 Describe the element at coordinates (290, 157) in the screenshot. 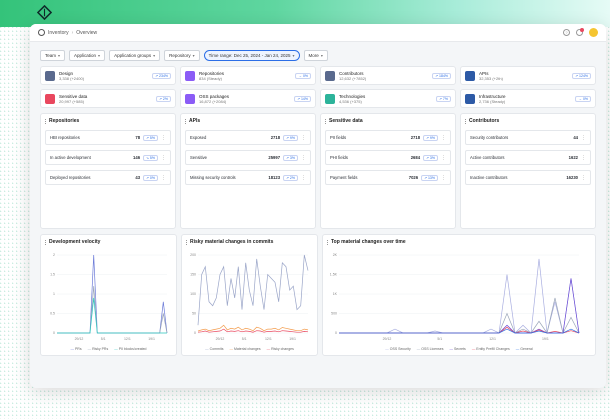

I see `trend-badge: ↗ 3%` at that location.